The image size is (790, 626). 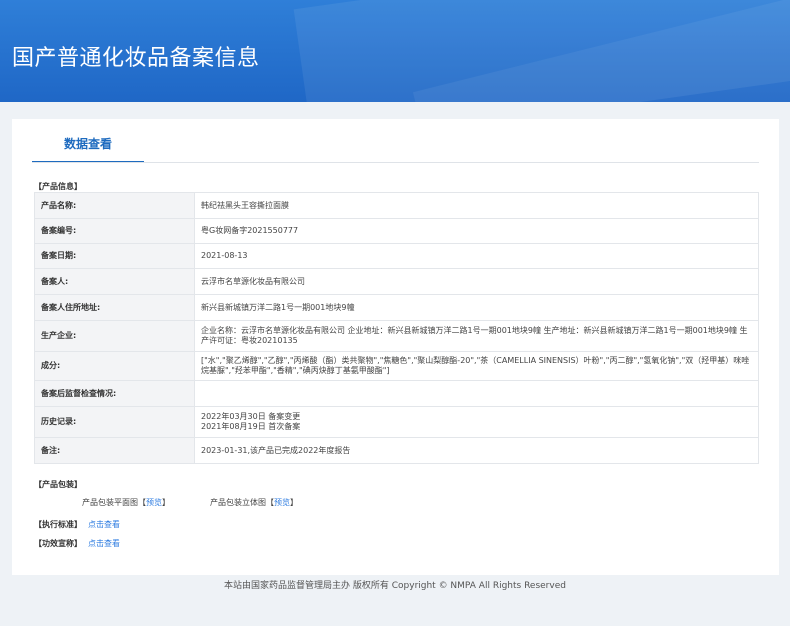 What do you see at coordinates (114, 256) in the screenshot?
I see `row-label: 备案日期:` at bounding box center [114, 256].